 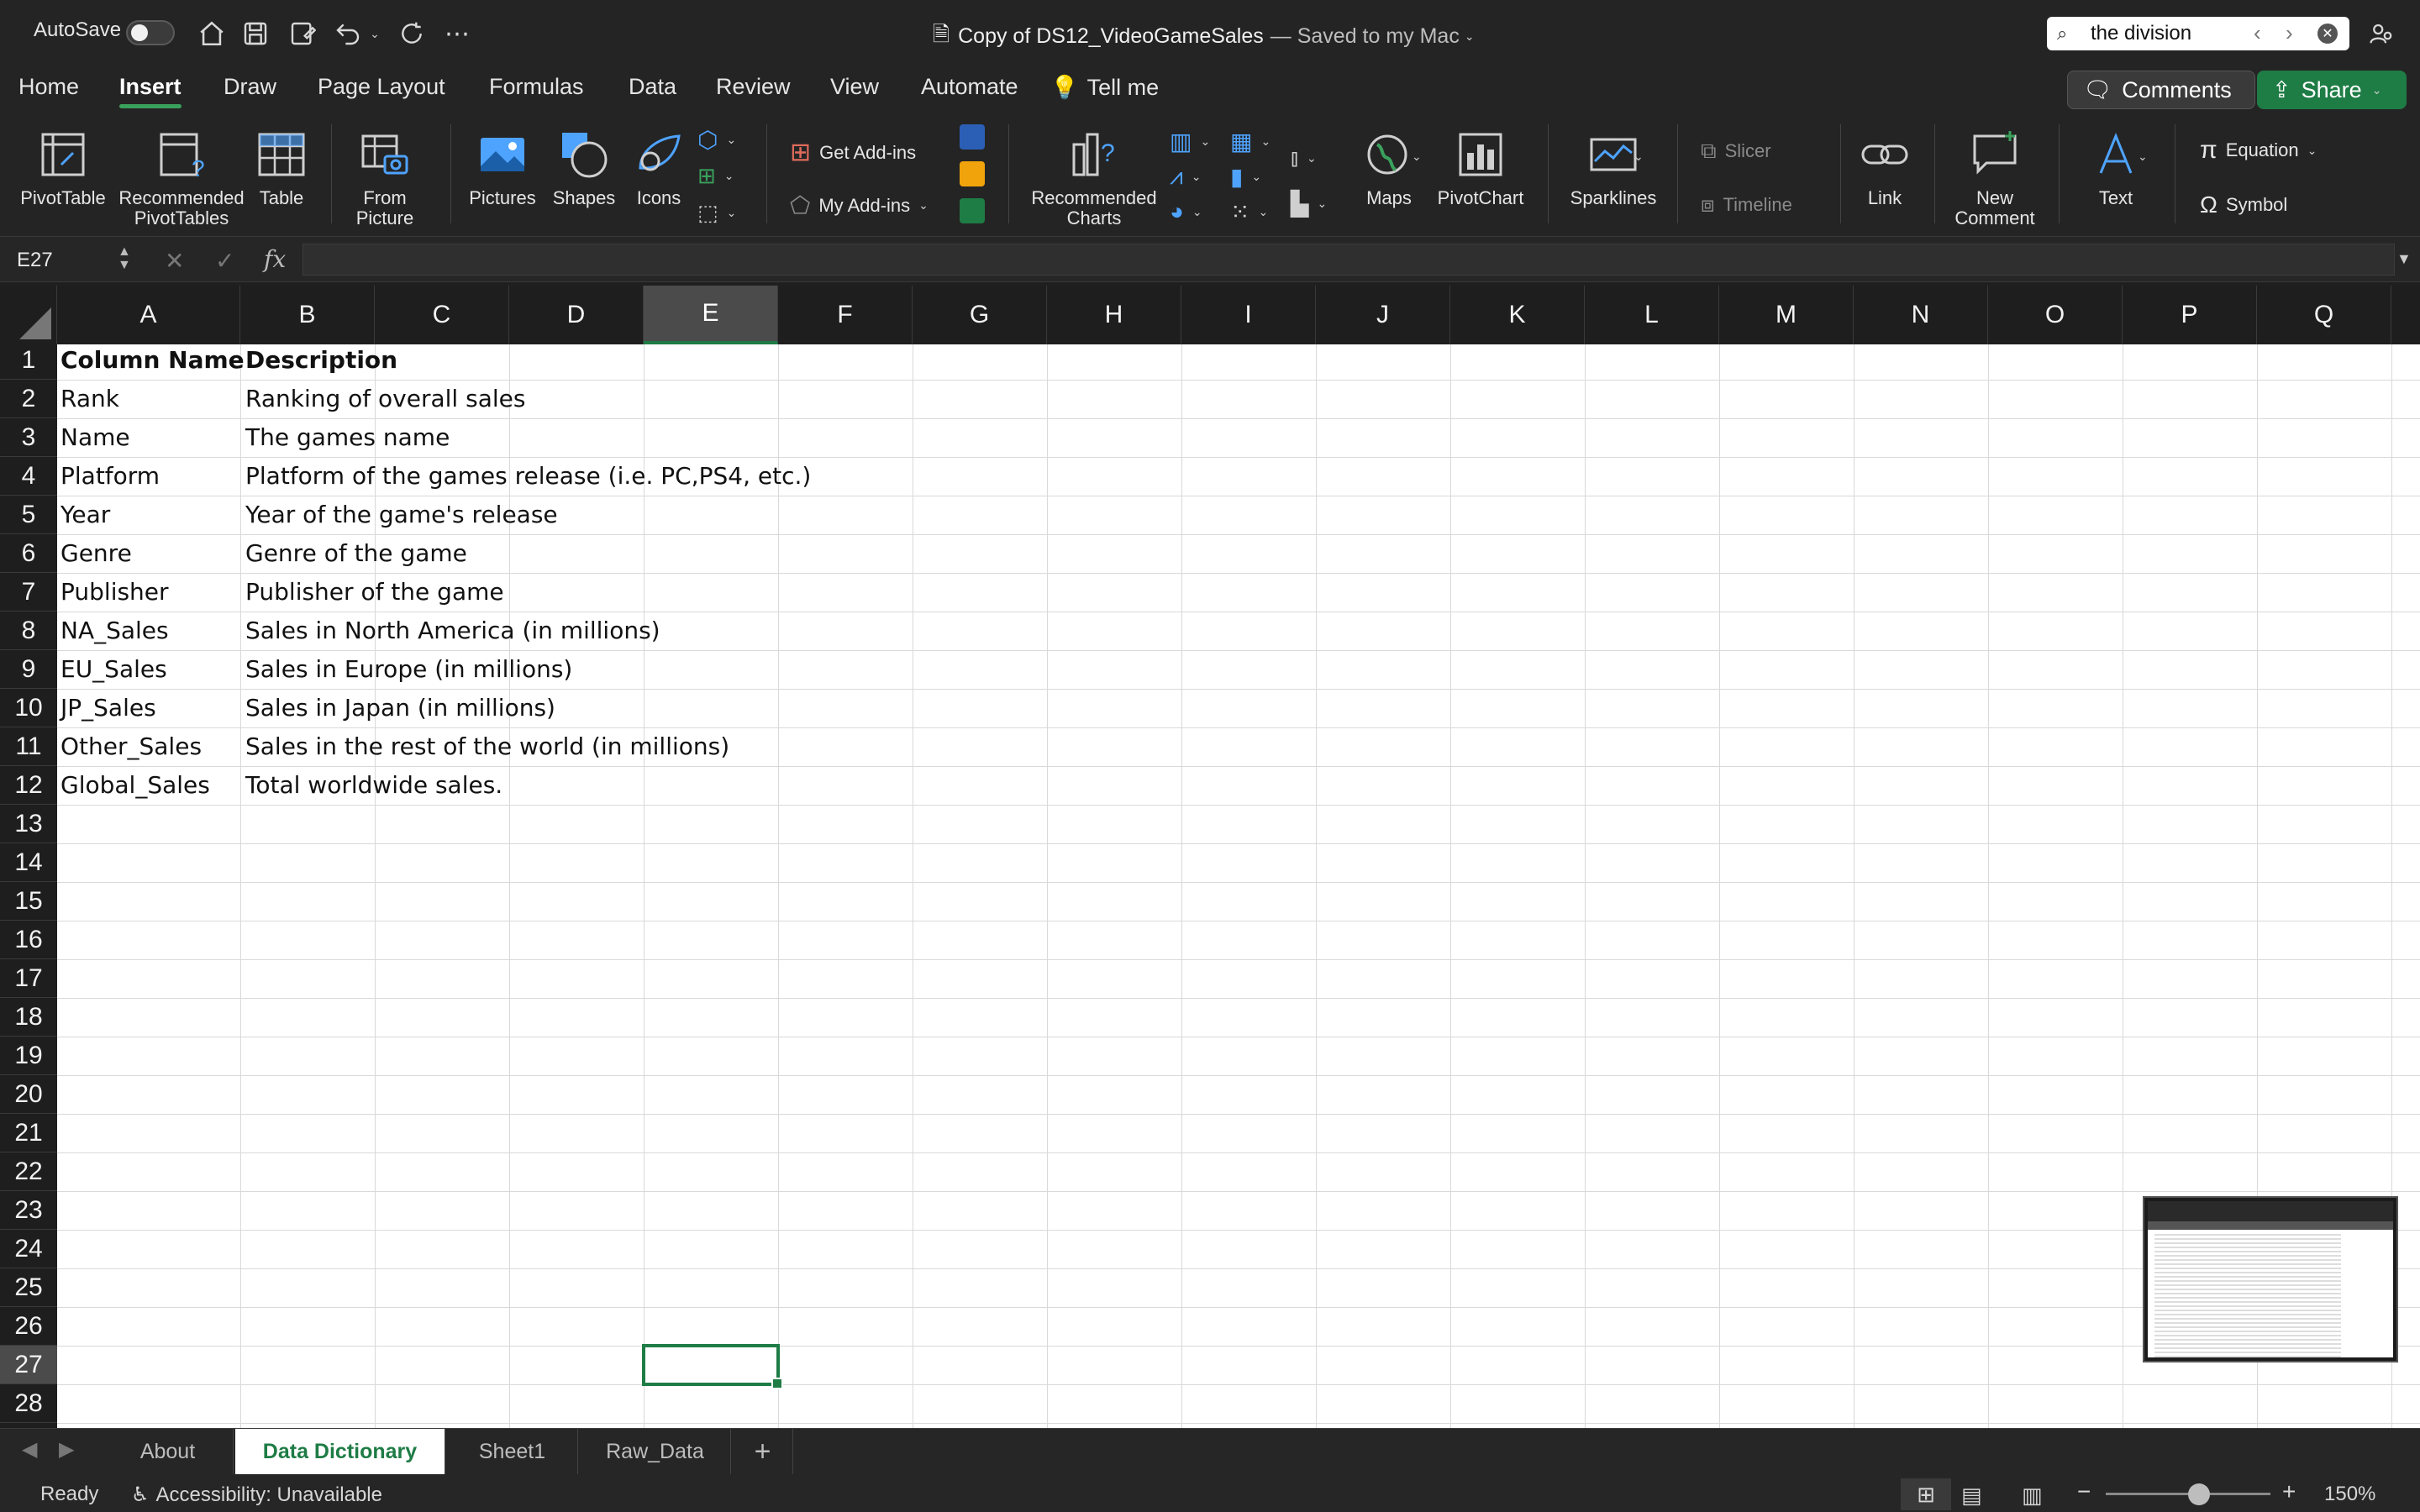 What do you see at coordinates (2143, 157) in the screenshot?
I see `text-dropdown: ⌄` at bounding box center [2143, 157].